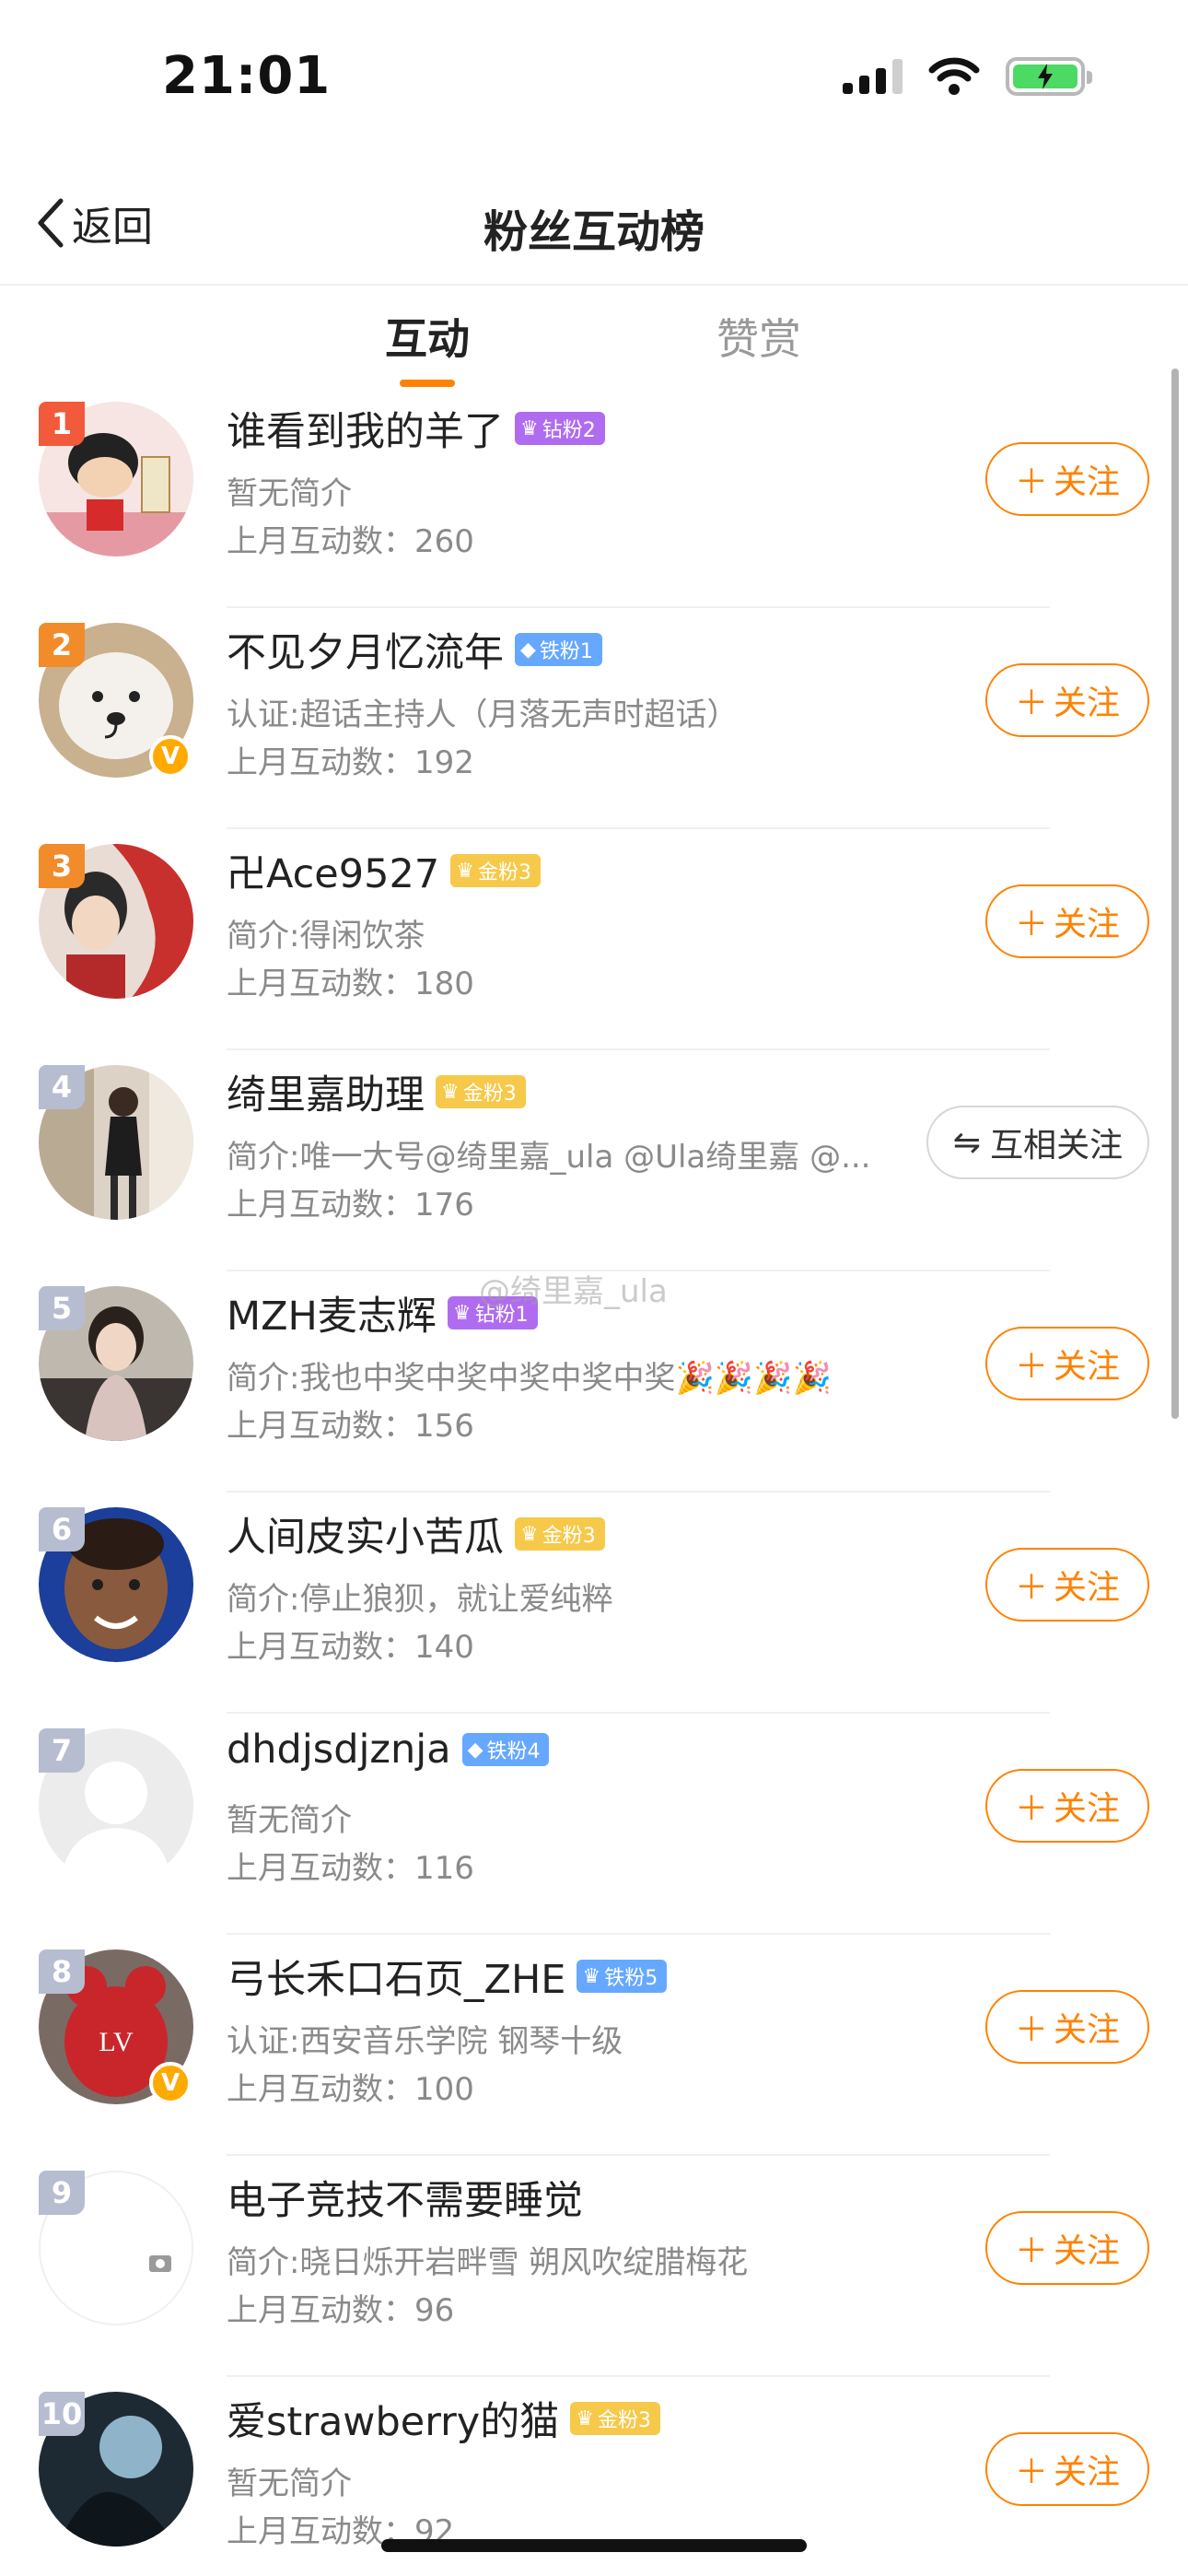  I want to click on user-name: 绮里嘉助理, so click(326, 1091).